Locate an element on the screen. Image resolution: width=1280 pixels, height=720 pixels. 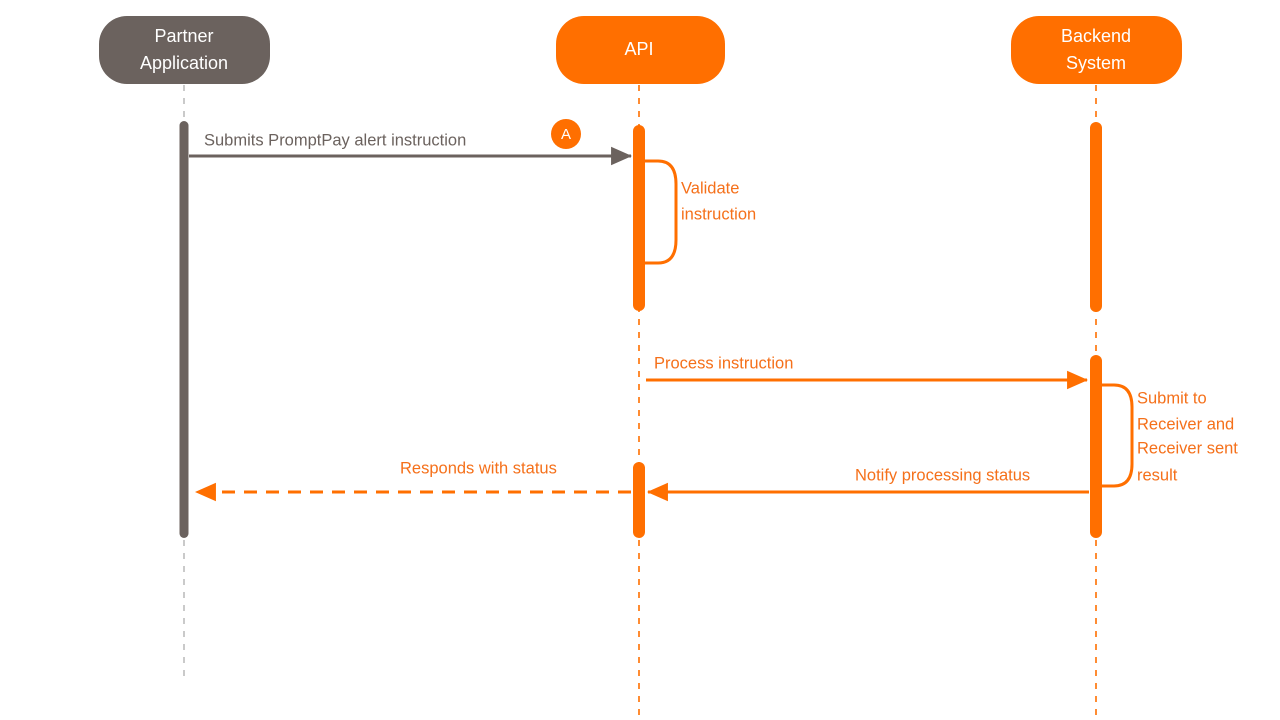
actor-partner-label-line2: Application is located at coordinates (184, 63).